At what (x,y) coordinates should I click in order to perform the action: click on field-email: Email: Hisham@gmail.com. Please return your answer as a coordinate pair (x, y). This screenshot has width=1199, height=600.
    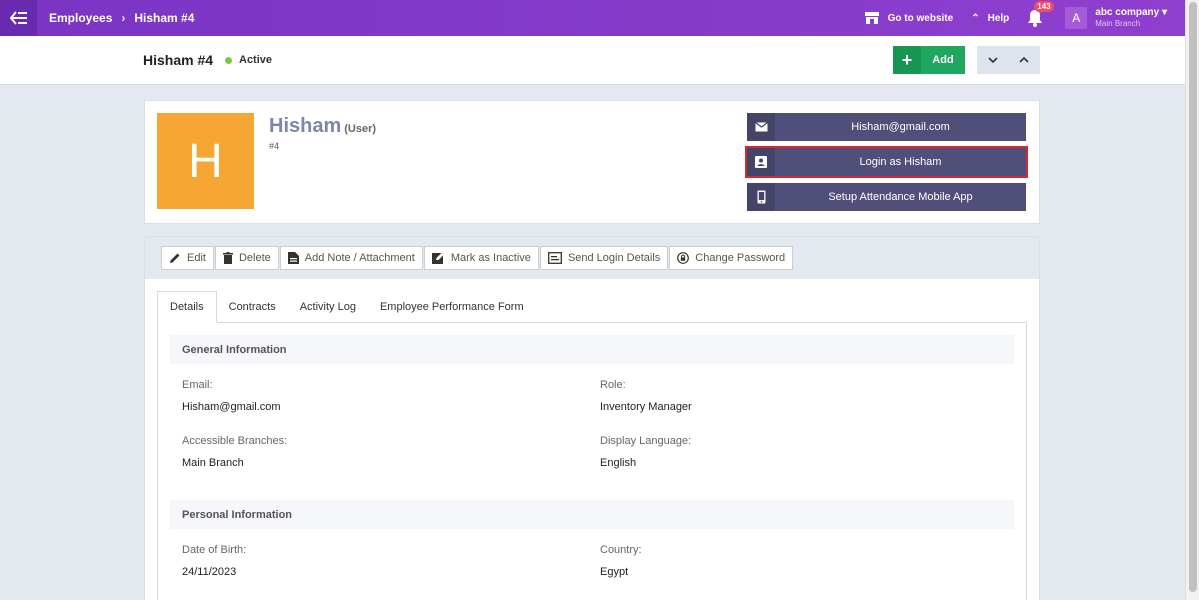
    Looking at the image, I should click on (231, 396).